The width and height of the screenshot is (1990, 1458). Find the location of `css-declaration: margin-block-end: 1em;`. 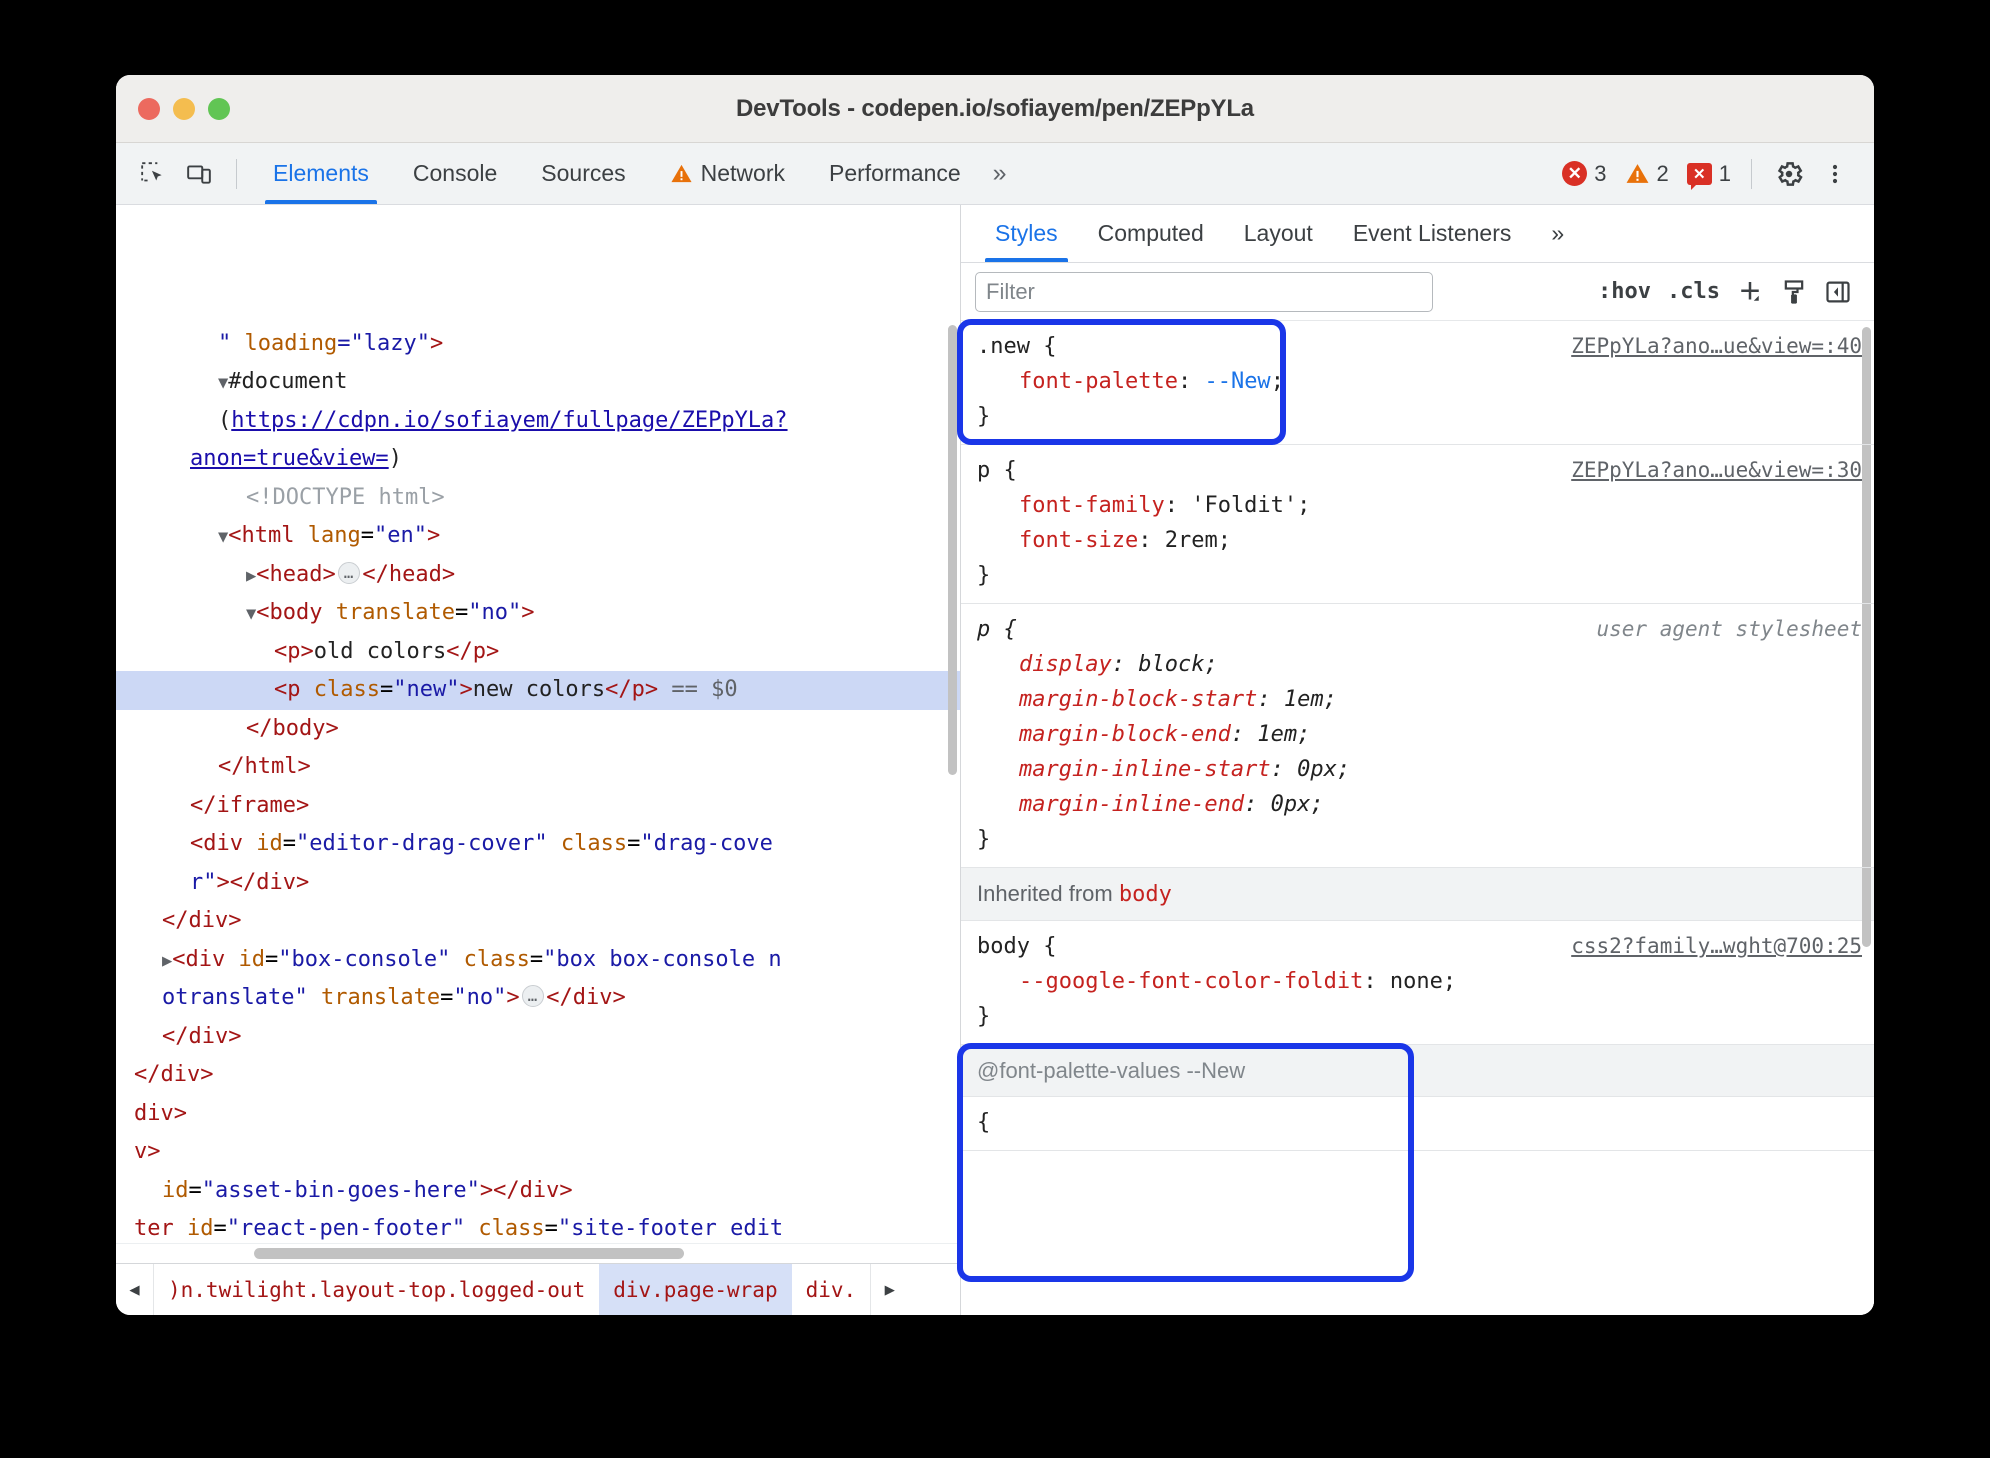

css-declaration: margin-block-end: 1em; is located at coordinates (1417, 734).